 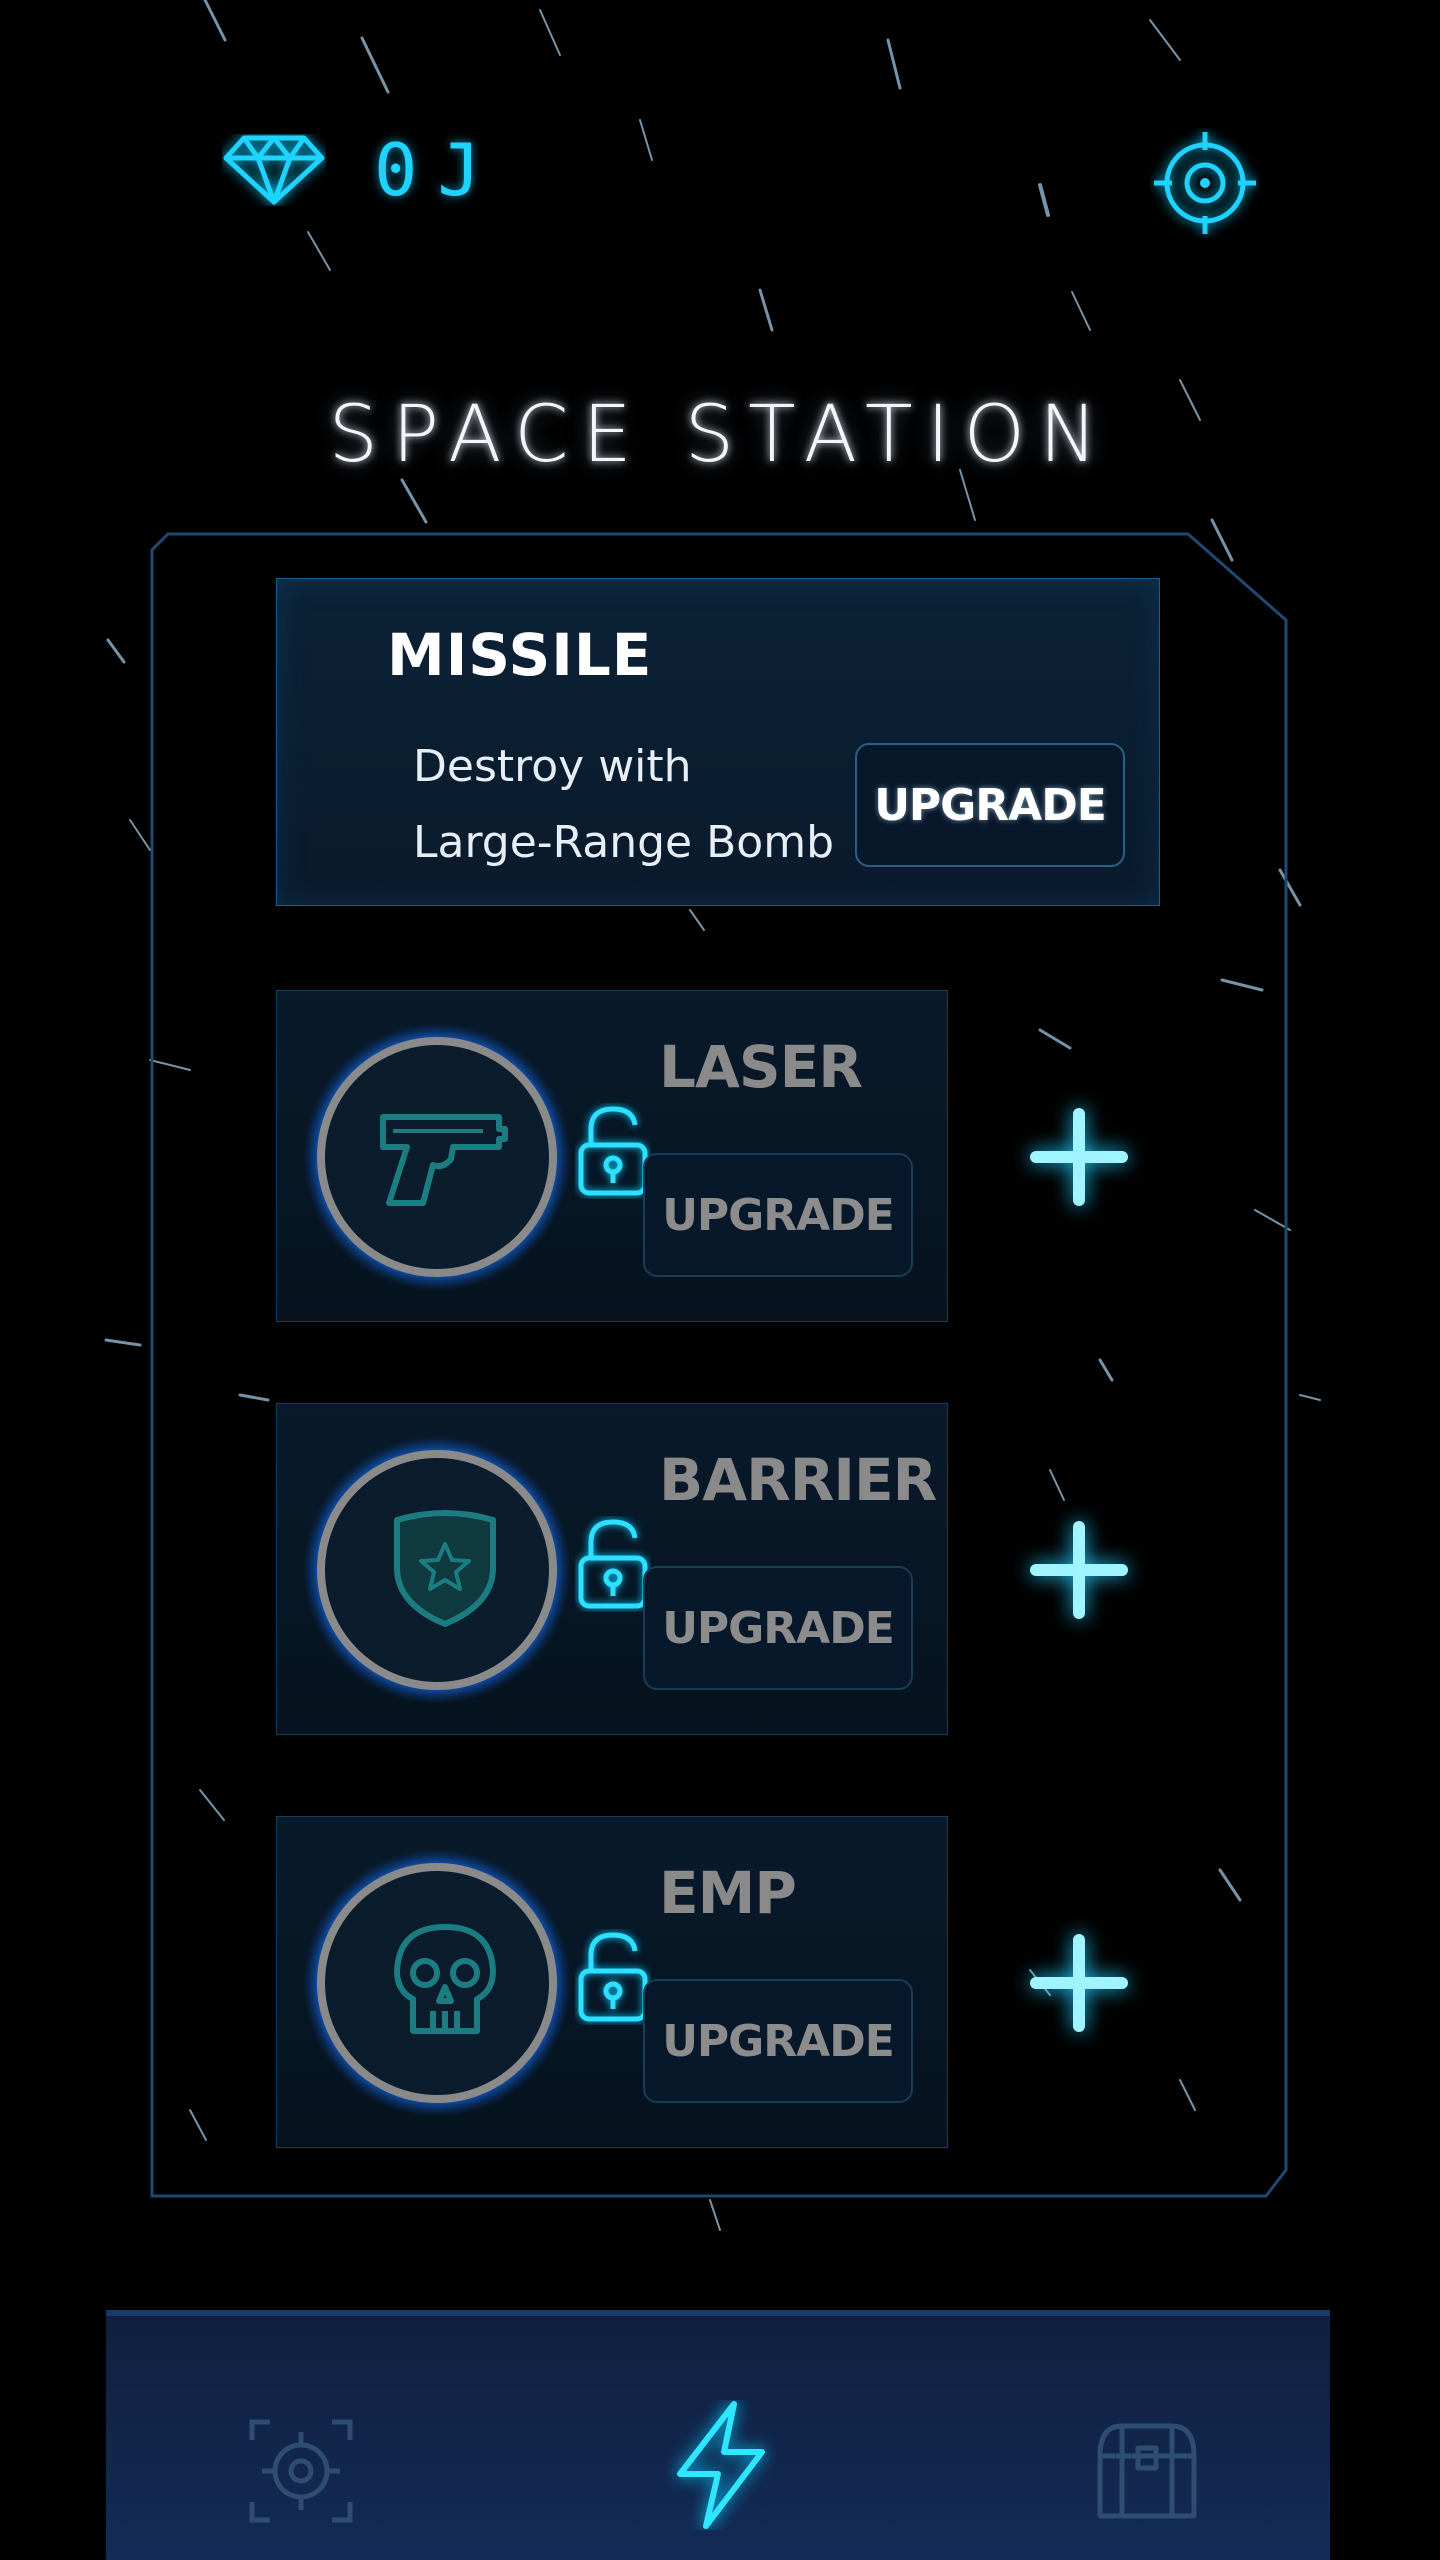 What do you see at coordinates (444, 1160) in the screenshot?
I see `pistol-icon` at bounding box center [444, 1160].